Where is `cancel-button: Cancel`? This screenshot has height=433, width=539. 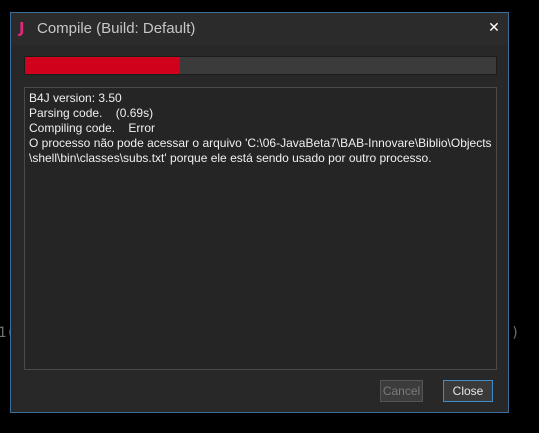 cancel-button: Cancel is located at coordinates (401, 391).